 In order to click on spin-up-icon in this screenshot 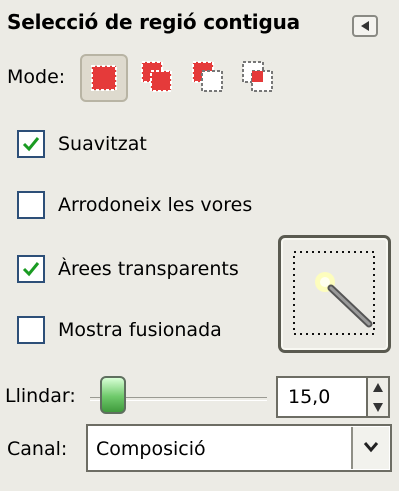, I will do `click(378, 388)`.